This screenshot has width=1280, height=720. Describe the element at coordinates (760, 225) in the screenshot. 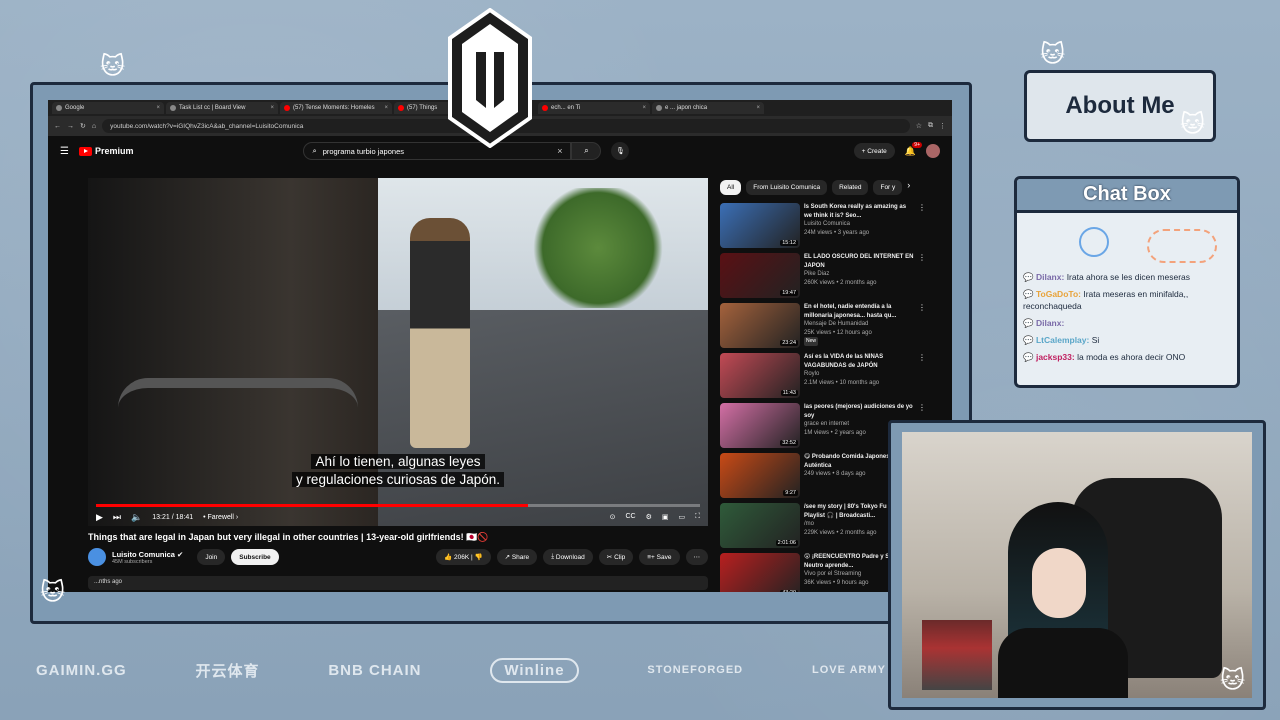

I see `video-thumbnail: 15:12` at that location.